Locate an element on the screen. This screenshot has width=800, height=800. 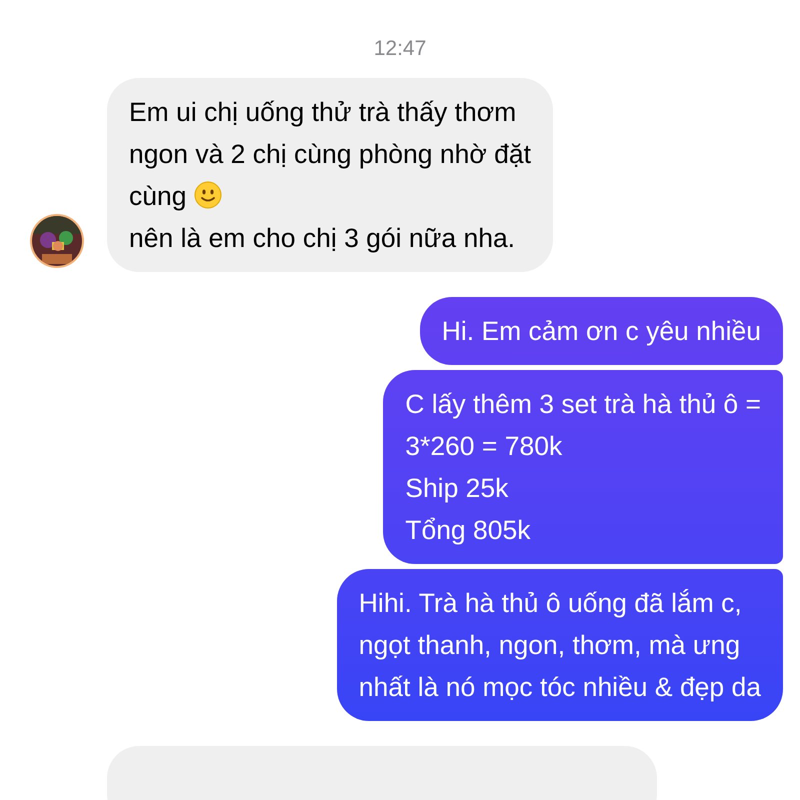
message-text: C lấy thêm 3 set trà hà thủ ô = 3*260 = 780k Ship 25k Tổng 805k is located at coordinates (583, 466).